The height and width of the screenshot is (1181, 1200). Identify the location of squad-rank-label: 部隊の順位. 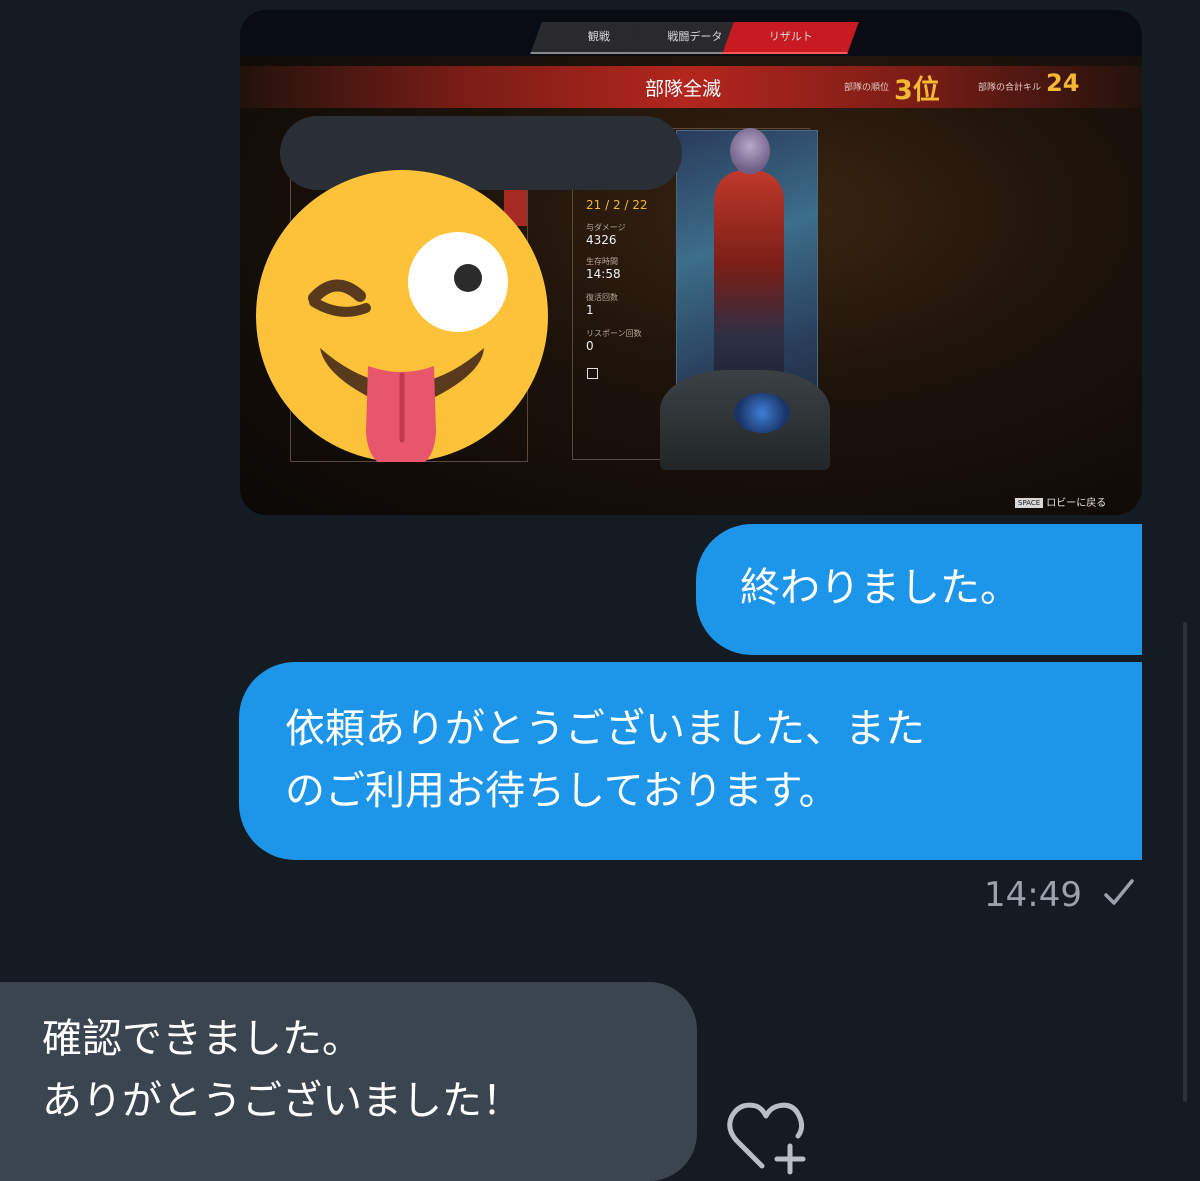
(867, 88).